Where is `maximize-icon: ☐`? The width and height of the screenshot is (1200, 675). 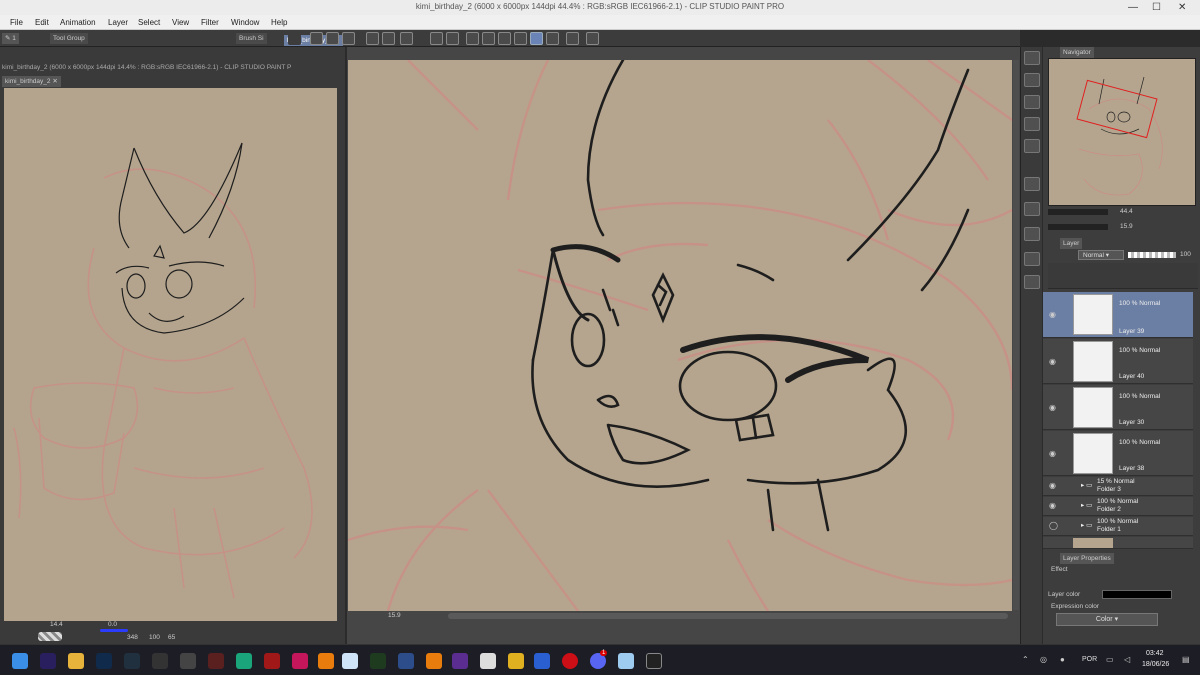
maximize-icon: ☐ is located at coordinates (1156, 7).